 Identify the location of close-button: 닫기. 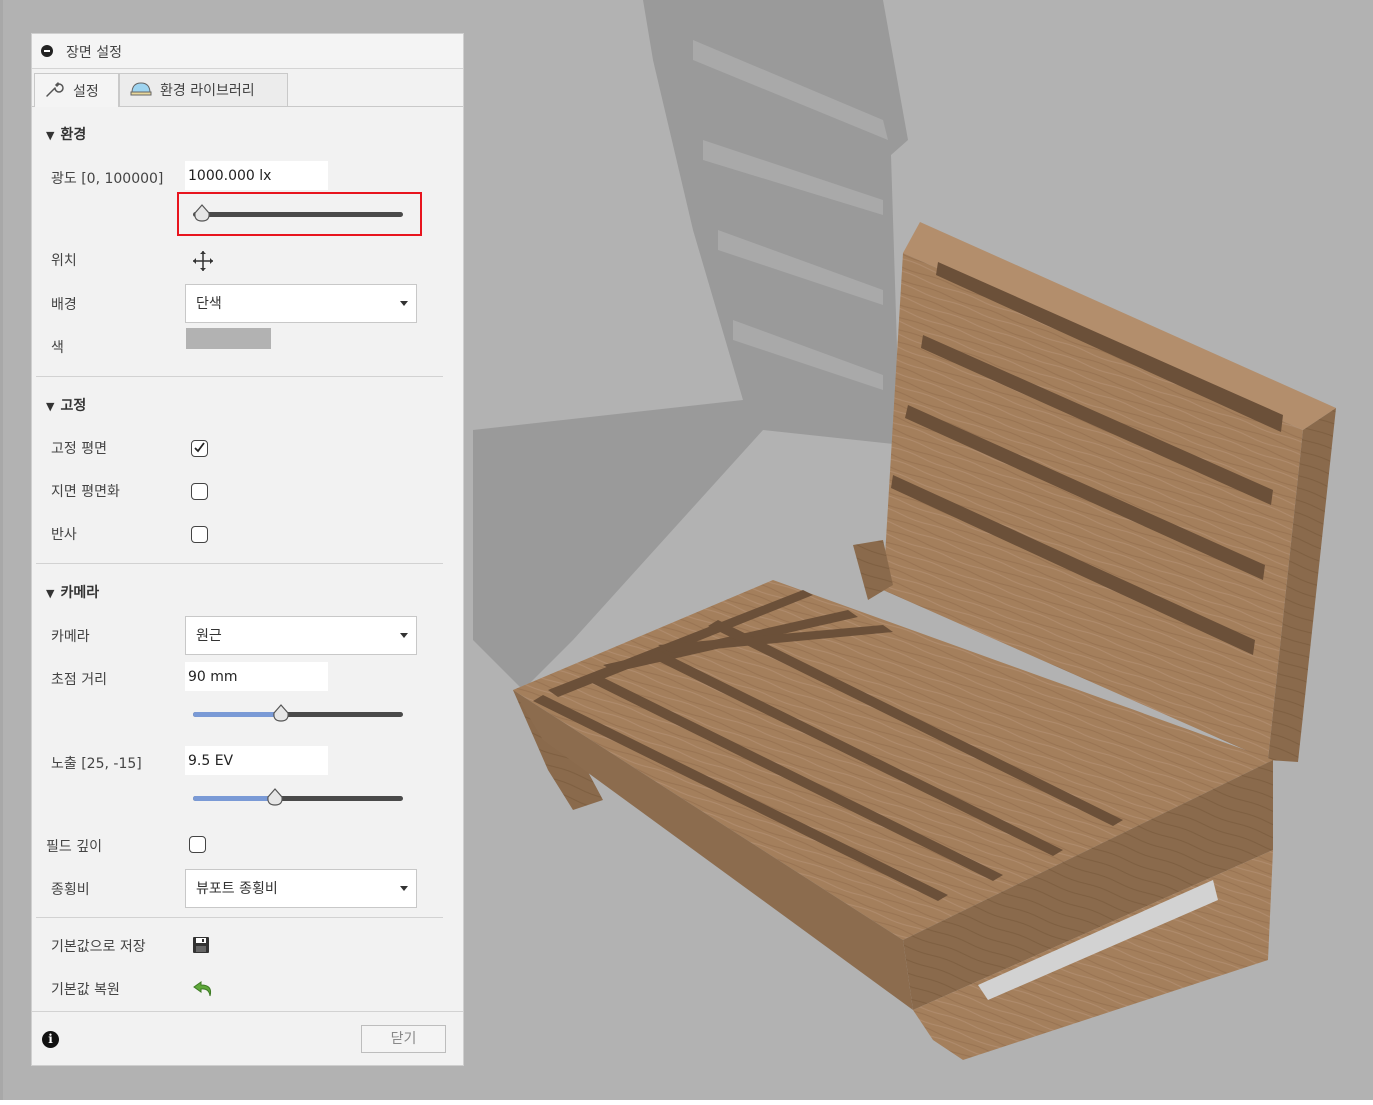
(403, 1039).